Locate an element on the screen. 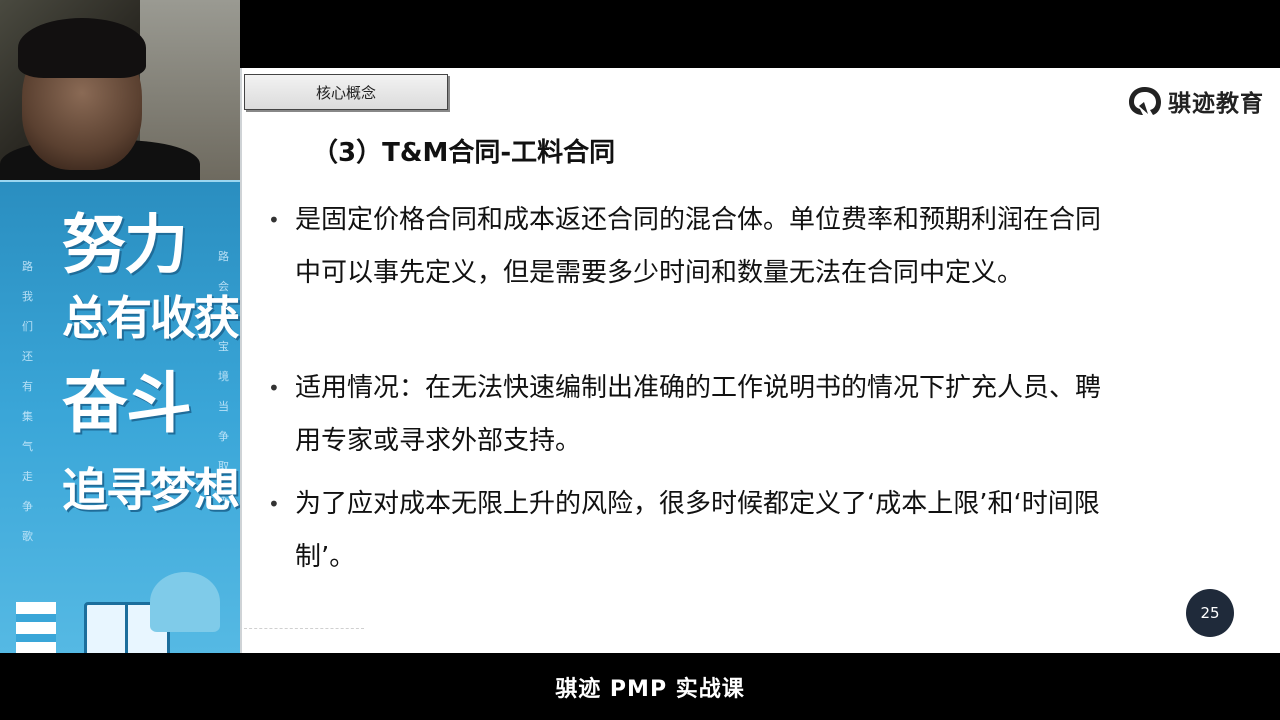 This screenshot has height=720, width=1280. poster-line-3: 奋斗 is located at coordinates (127, 403).